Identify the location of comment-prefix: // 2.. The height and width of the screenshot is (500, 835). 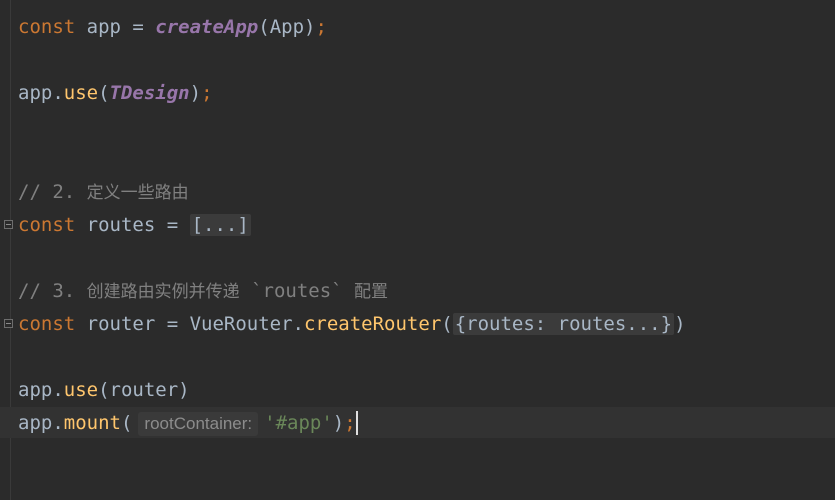
(52, 192).